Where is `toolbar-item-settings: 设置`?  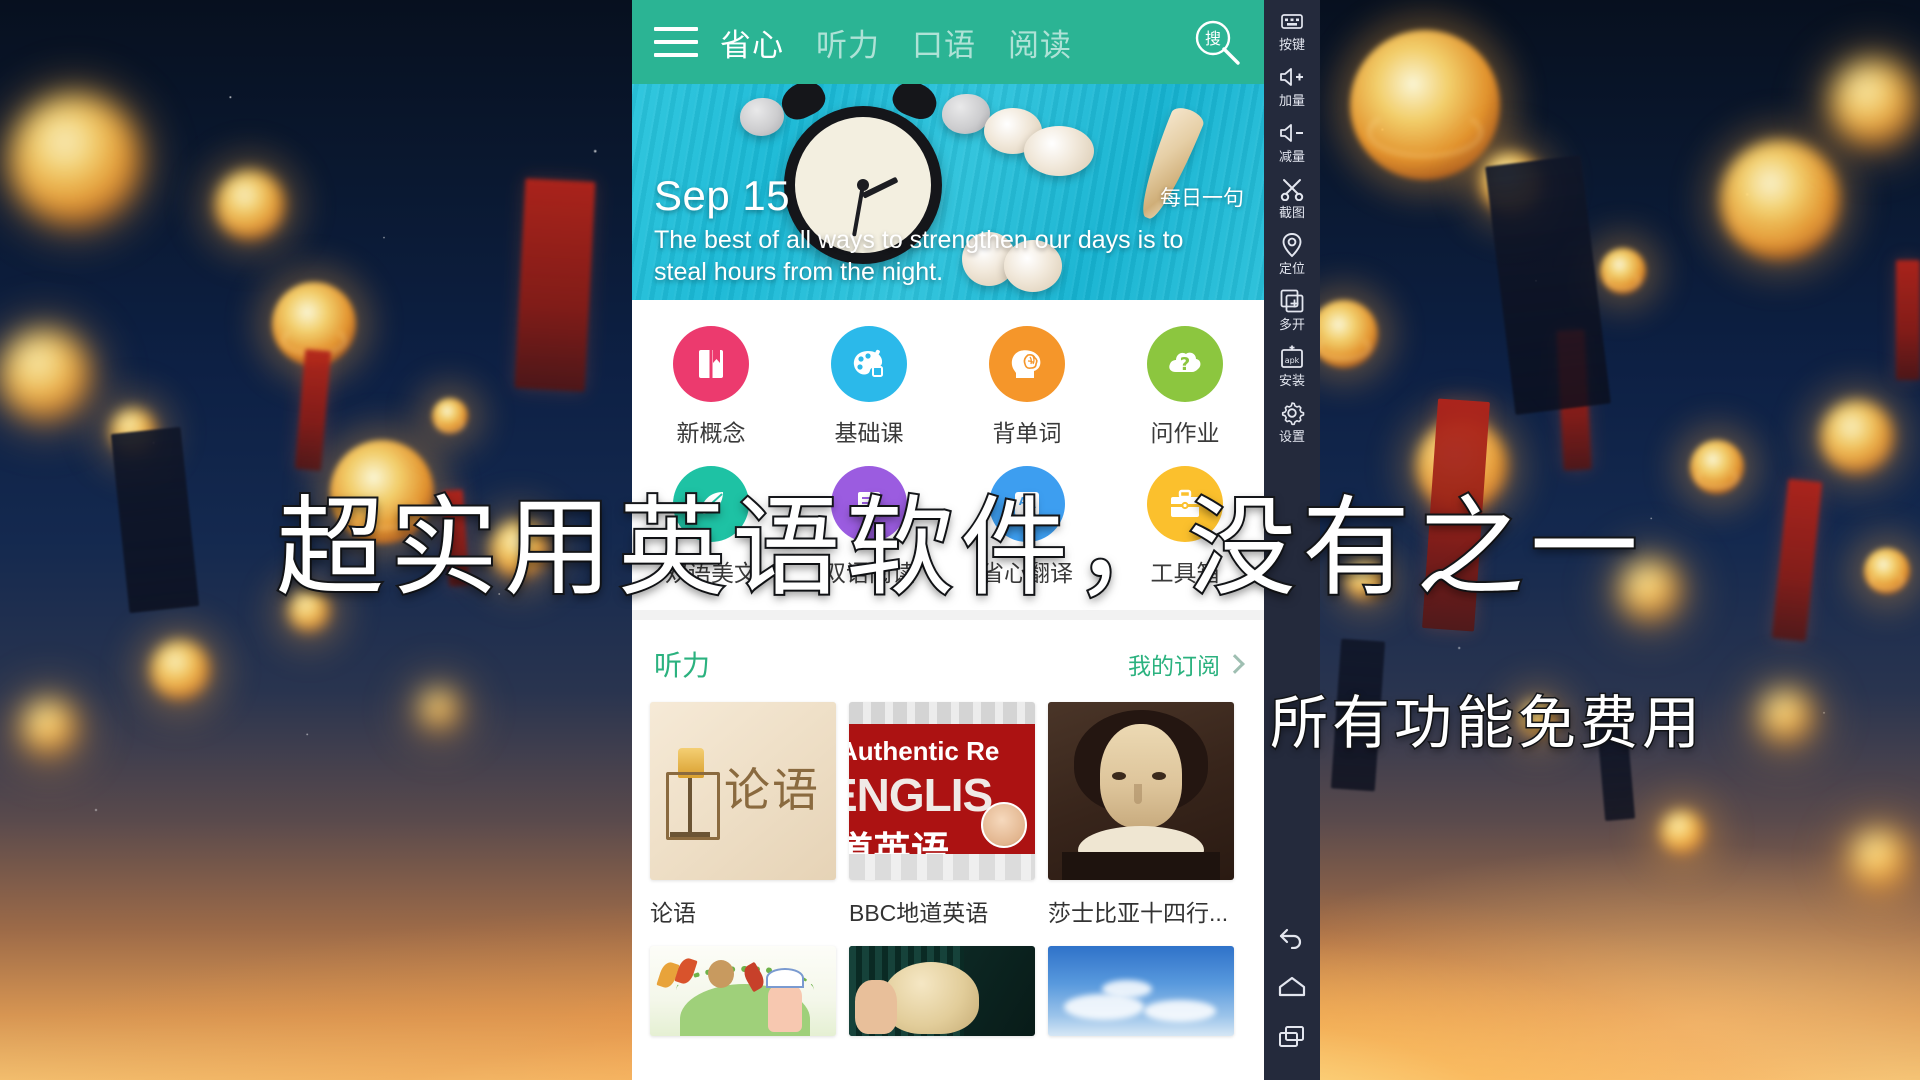 toolbar-item-settings: 设置 is located at coordinates (1292, 420).